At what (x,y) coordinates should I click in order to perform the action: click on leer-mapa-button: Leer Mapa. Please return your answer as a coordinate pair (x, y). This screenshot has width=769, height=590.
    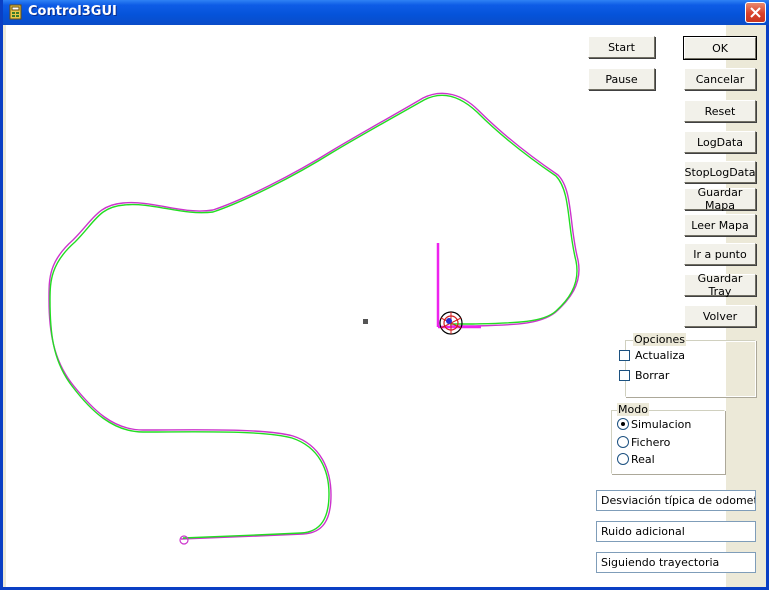
    Looking at the image, I should click on (720, 225).